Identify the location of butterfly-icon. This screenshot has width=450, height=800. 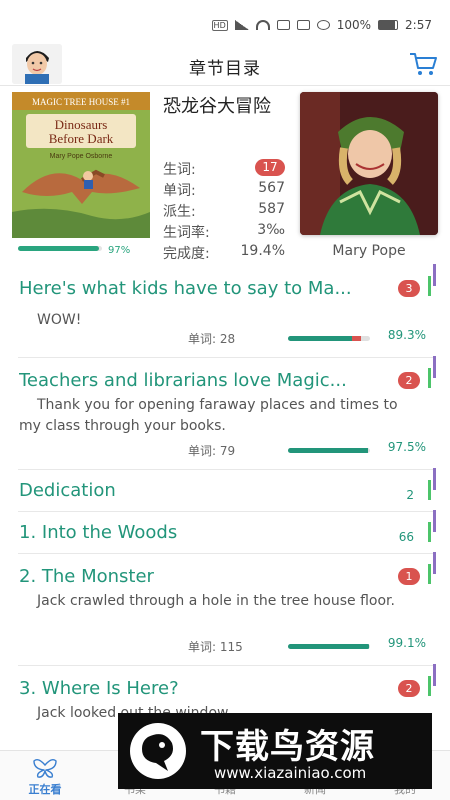
(45, 768).